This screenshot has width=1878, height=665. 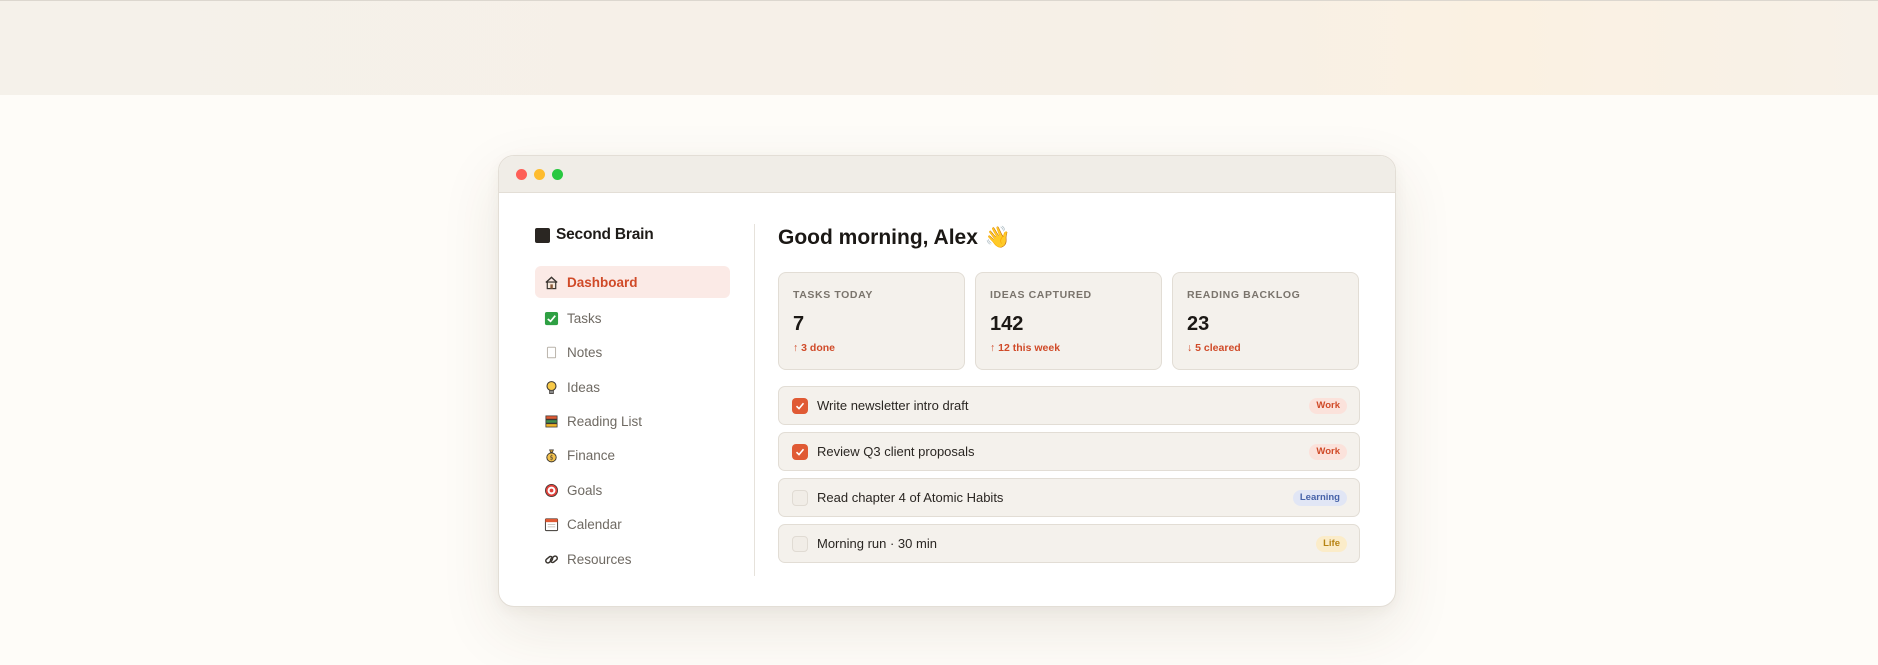 I want to click on house-icon, so click(x=551, y=282).